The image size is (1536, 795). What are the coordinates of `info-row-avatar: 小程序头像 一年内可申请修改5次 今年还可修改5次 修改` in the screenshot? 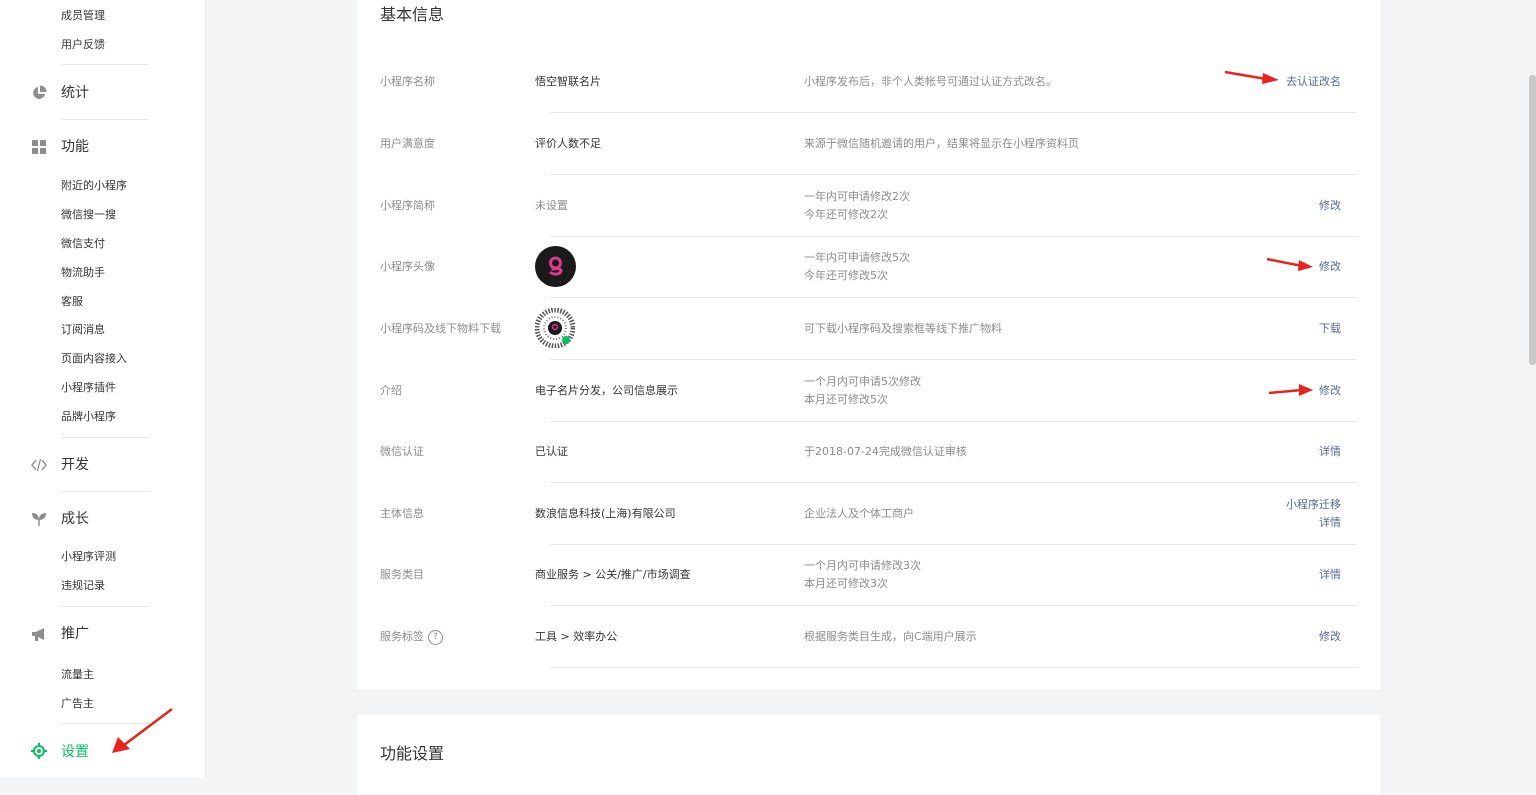 It's located at (868, 267).